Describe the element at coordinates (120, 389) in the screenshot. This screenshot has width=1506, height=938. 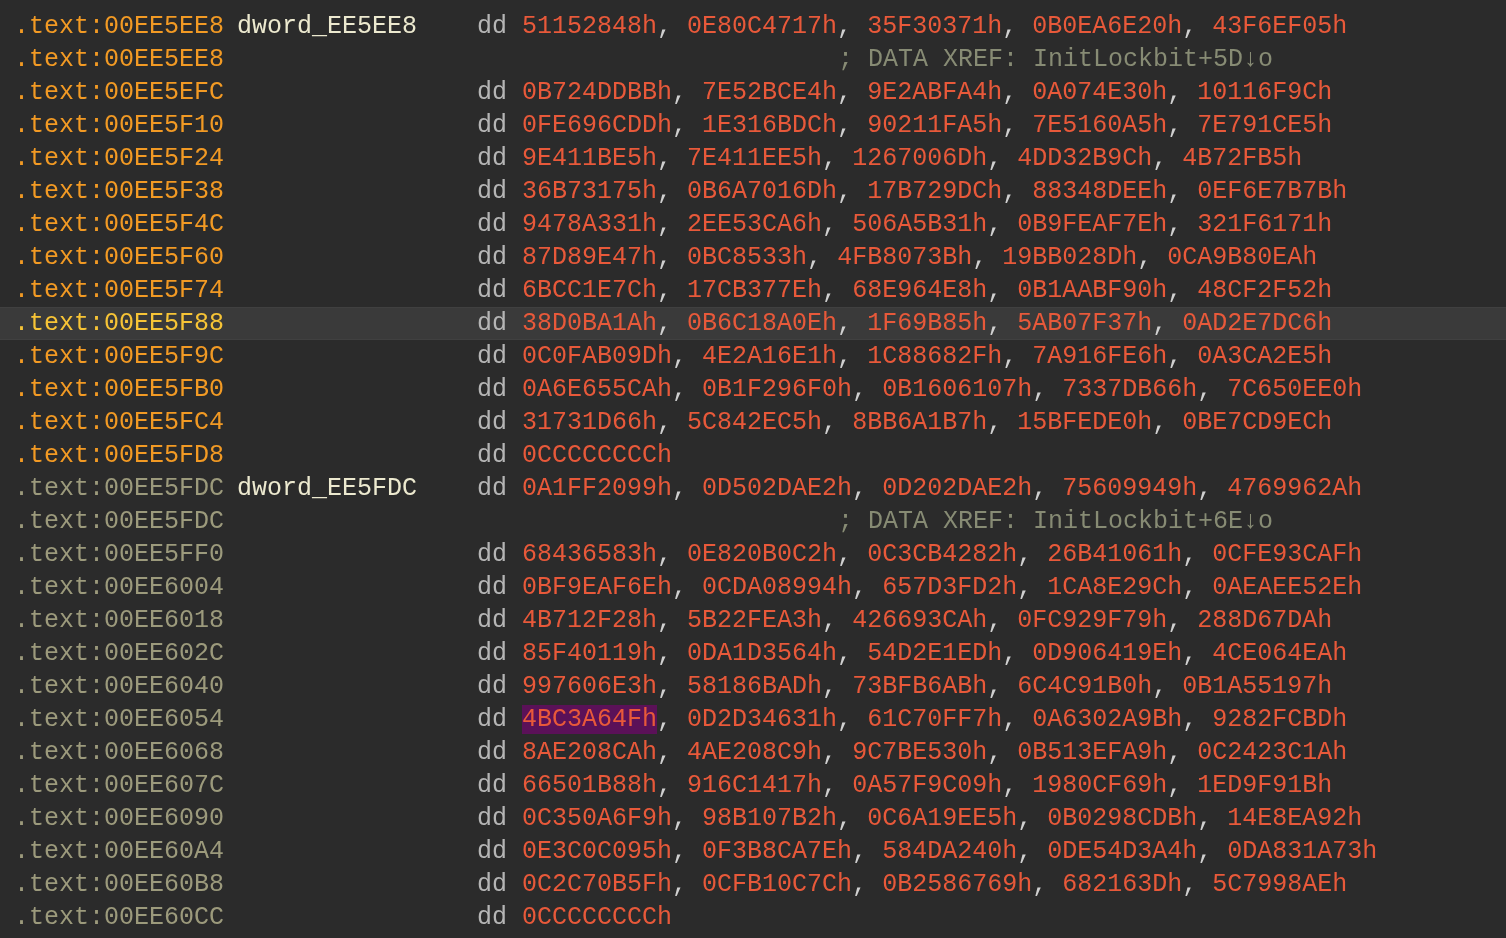
I see `address: .text:00EE5FB0` at that location.